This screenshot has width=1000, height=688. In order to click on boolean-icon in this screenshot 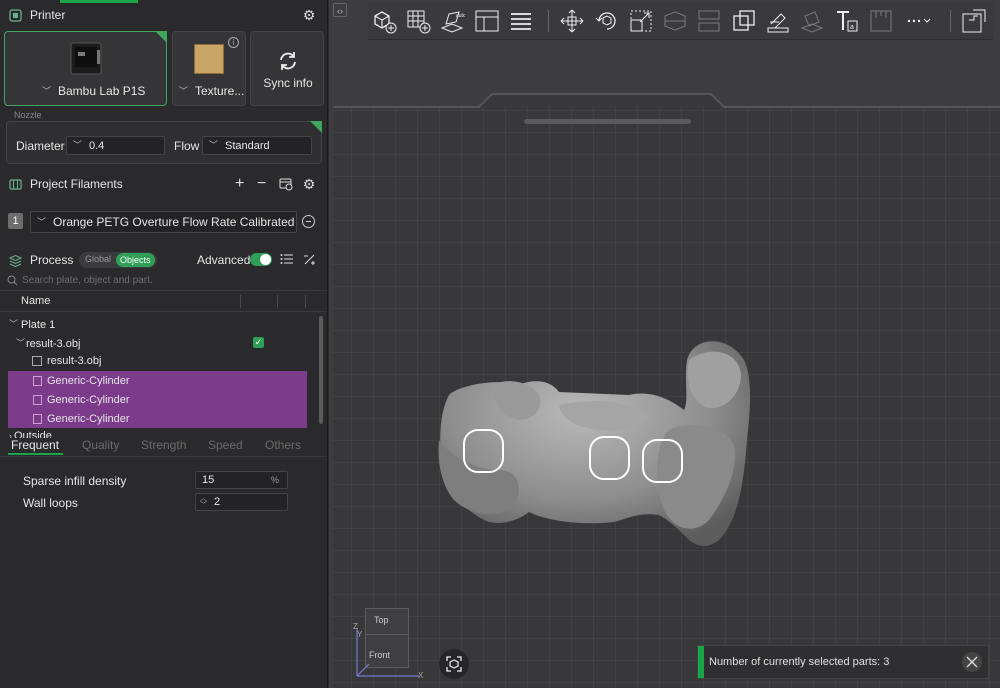, I will do `click(743, 21)`.